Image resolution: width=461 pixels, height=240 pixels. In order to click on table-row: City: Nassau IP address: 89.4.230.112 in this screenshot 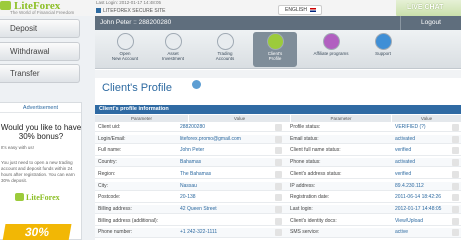, I will do `click(278, 186)`.